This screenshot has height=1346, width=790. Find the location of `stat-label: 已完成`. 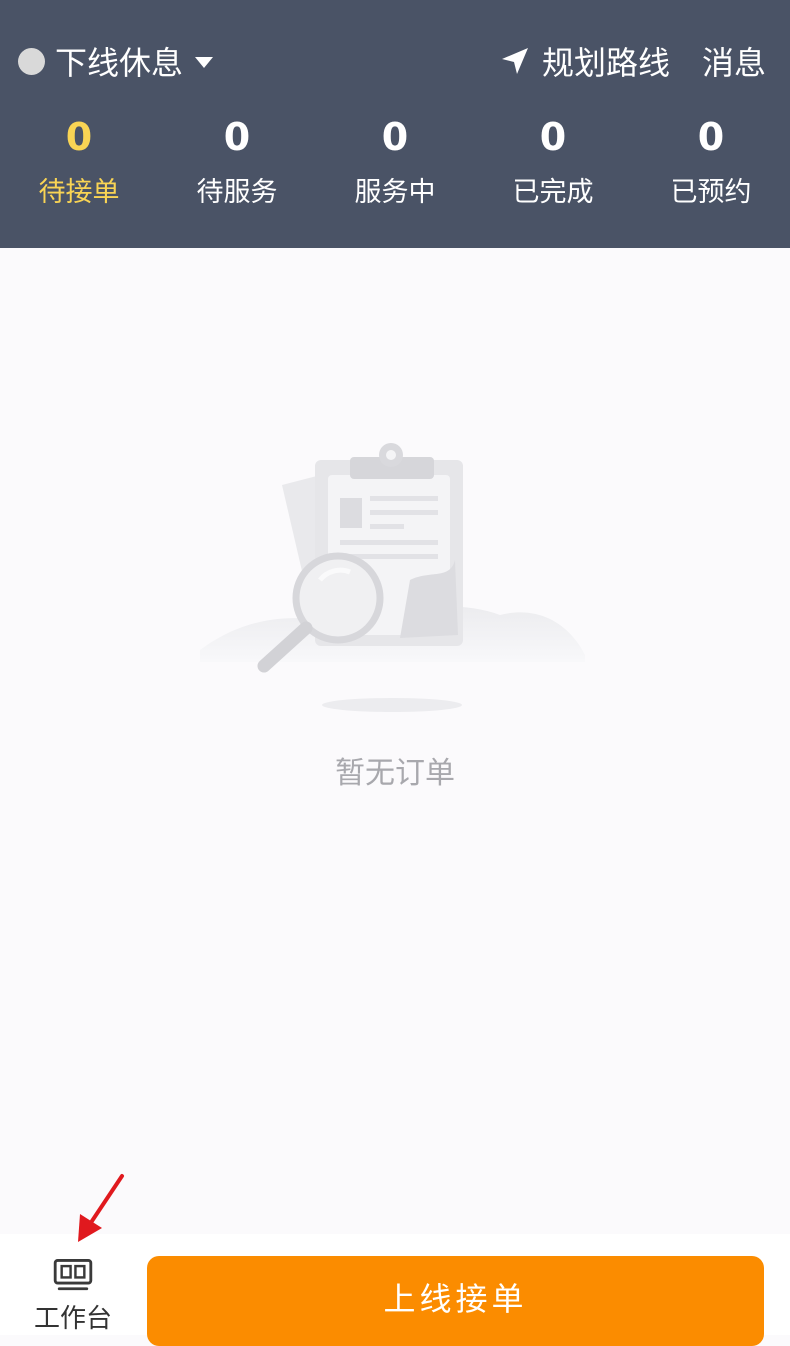

stat-label: 已完成 is located at coordinates (553, 192).